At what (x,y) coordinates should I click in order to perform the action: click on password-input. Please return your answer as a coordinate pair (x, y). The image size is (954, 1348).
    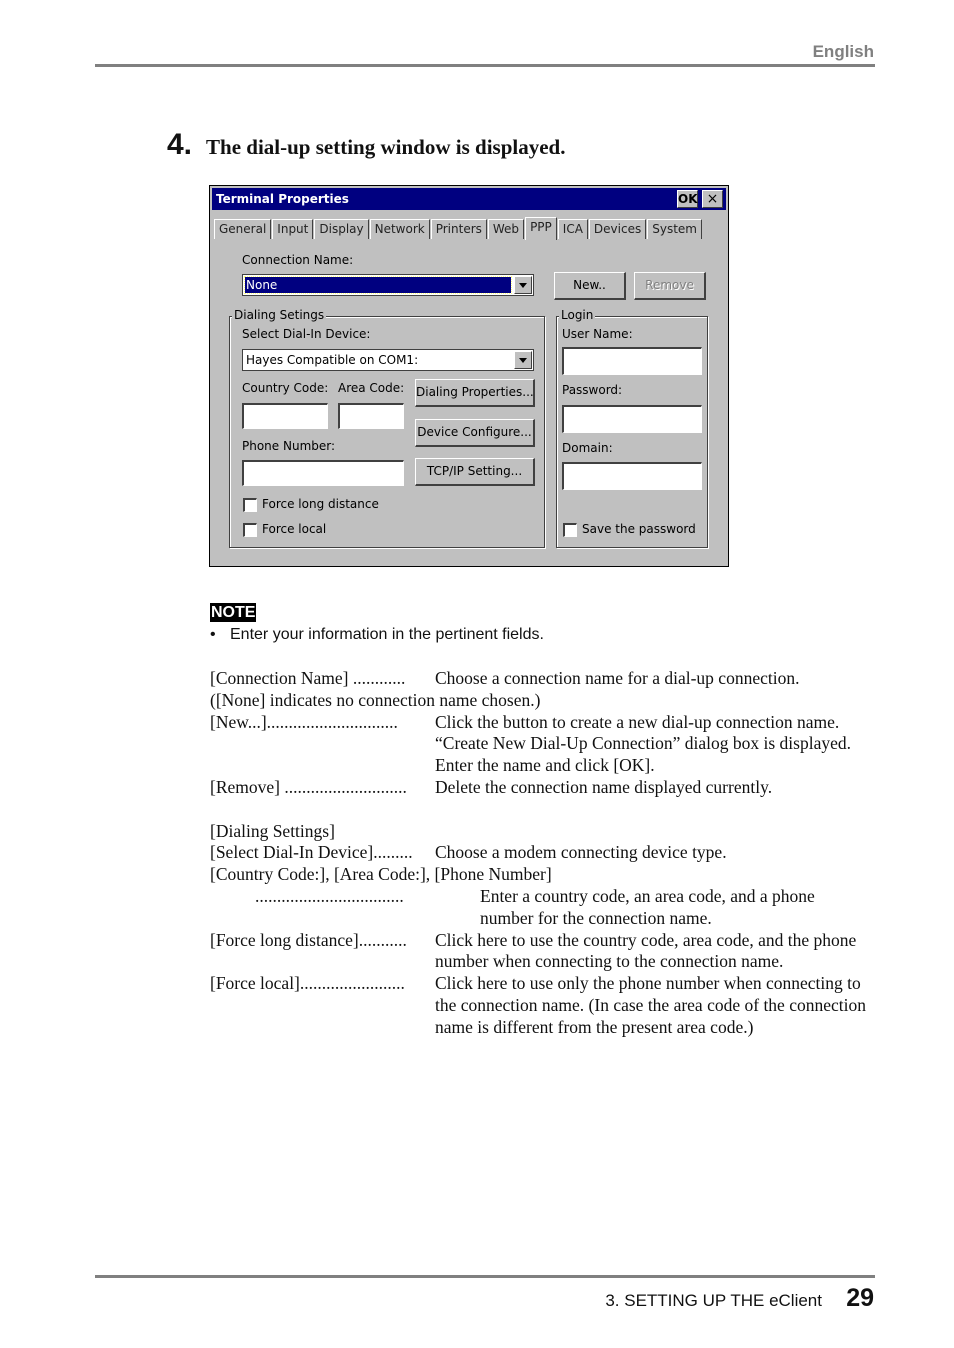
    Looking at the image, I should click on (632, 419).